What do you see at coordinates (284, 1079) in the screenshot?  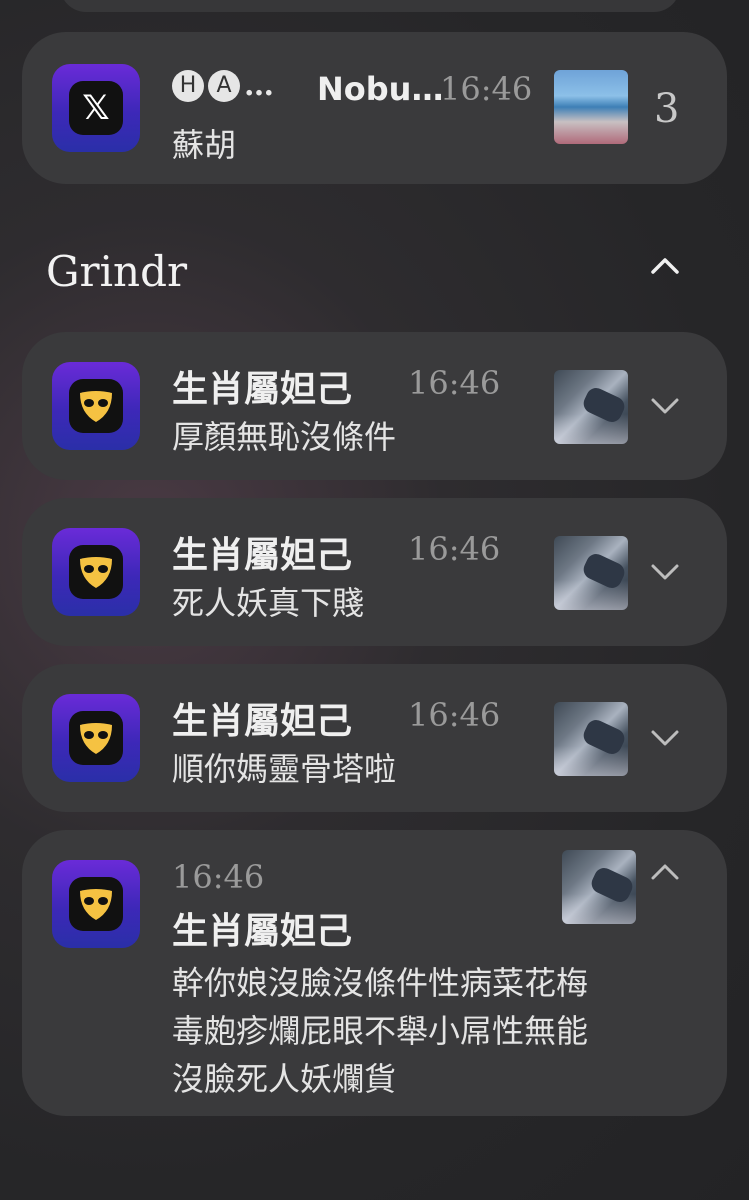 I see `grindr-message-line: 沒臉死人妖爛貨` at bounding box center [284, 1079].